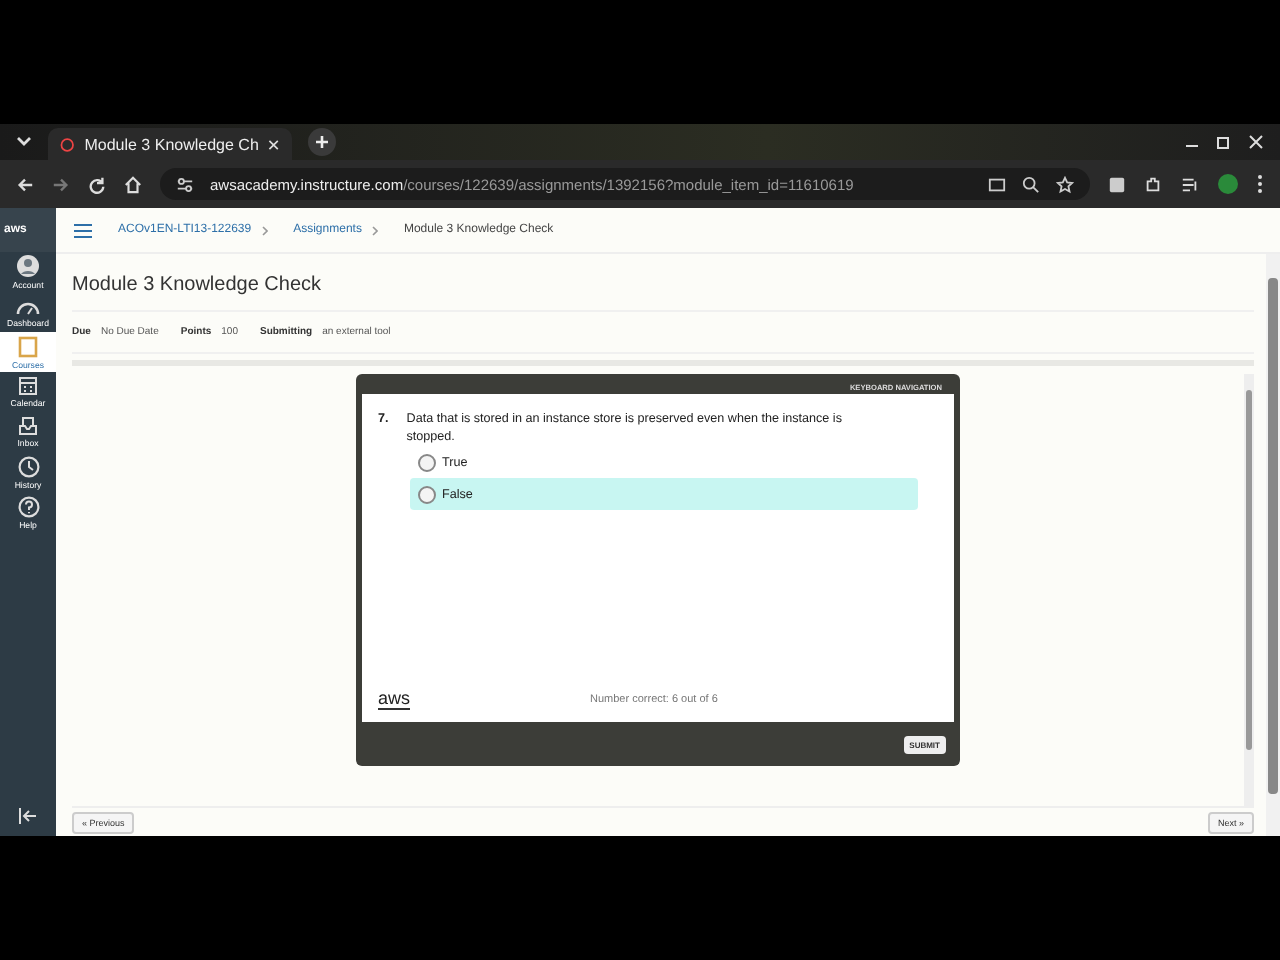 The height and width of the screenshot is (960, 1280). Describe the element at coordinates (997, 184) in the screenshot. I see `install-app-icon` at that location.